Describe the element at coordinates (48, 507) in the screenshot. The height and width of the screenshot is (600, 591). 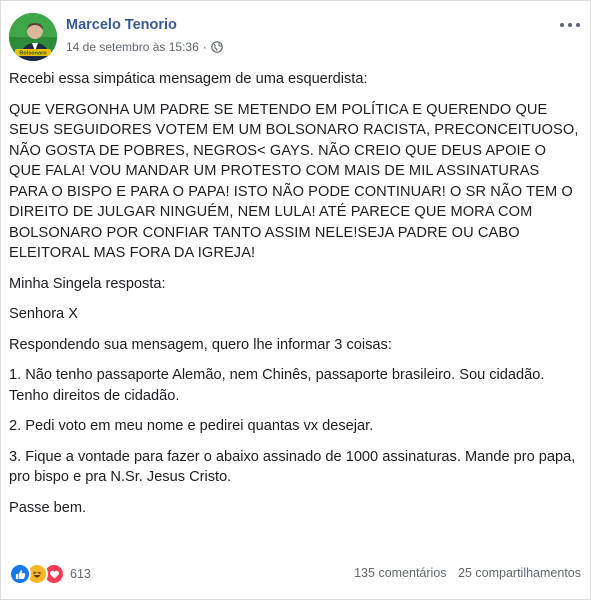
I see `post-paragraph: Passe bem.` at that location.